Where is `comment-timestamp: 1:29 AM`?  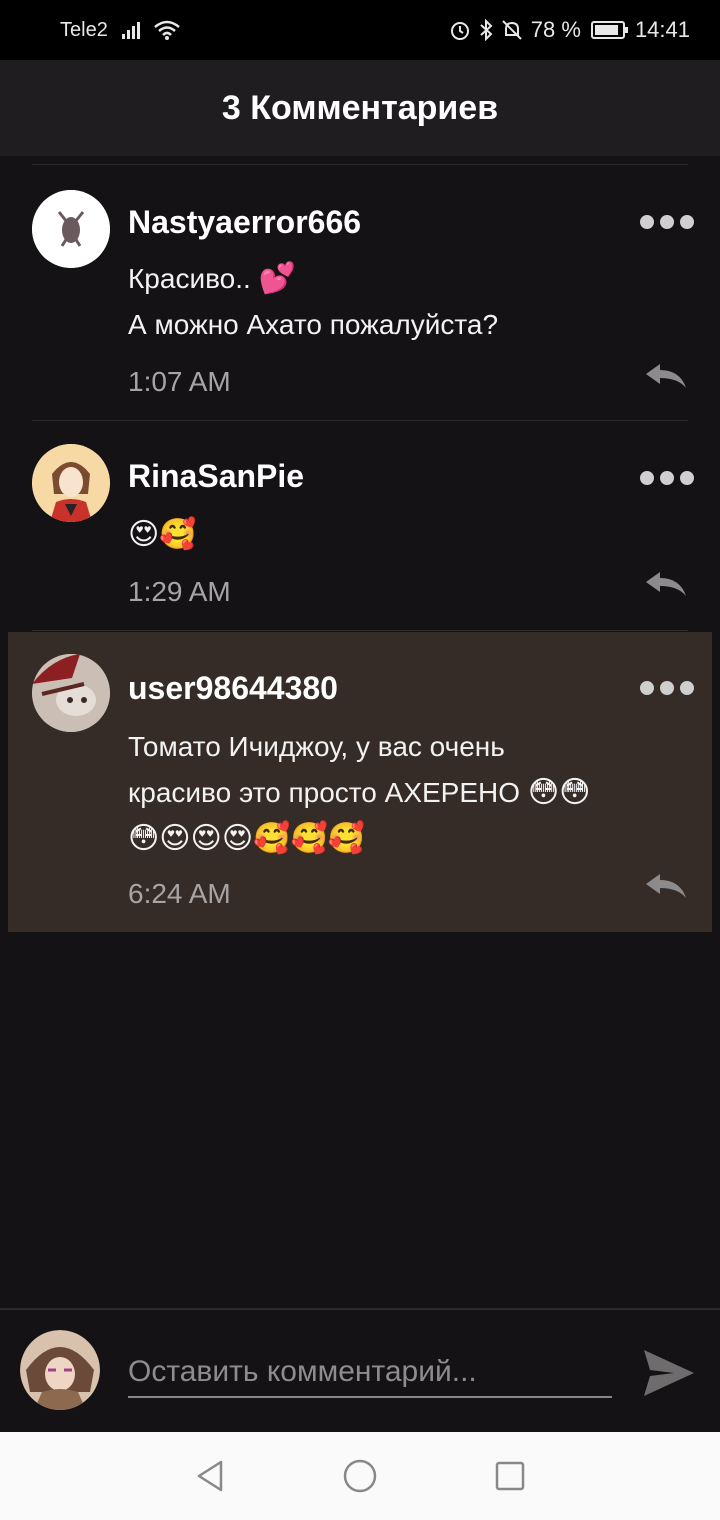
comment-timestamp: 1:29 AM is located at coordinates (179, 591).